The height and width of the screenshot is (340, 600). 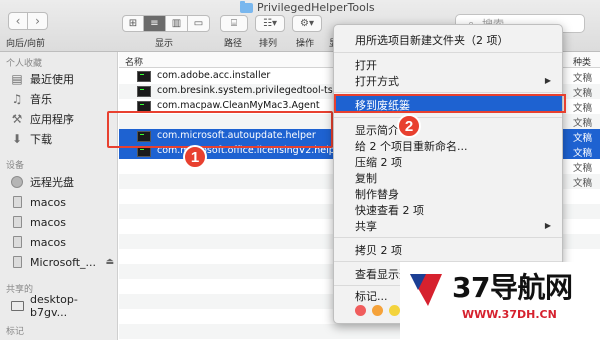 I want to click on sidebar-item-macos-3: macos, so click(x=62, y=242).